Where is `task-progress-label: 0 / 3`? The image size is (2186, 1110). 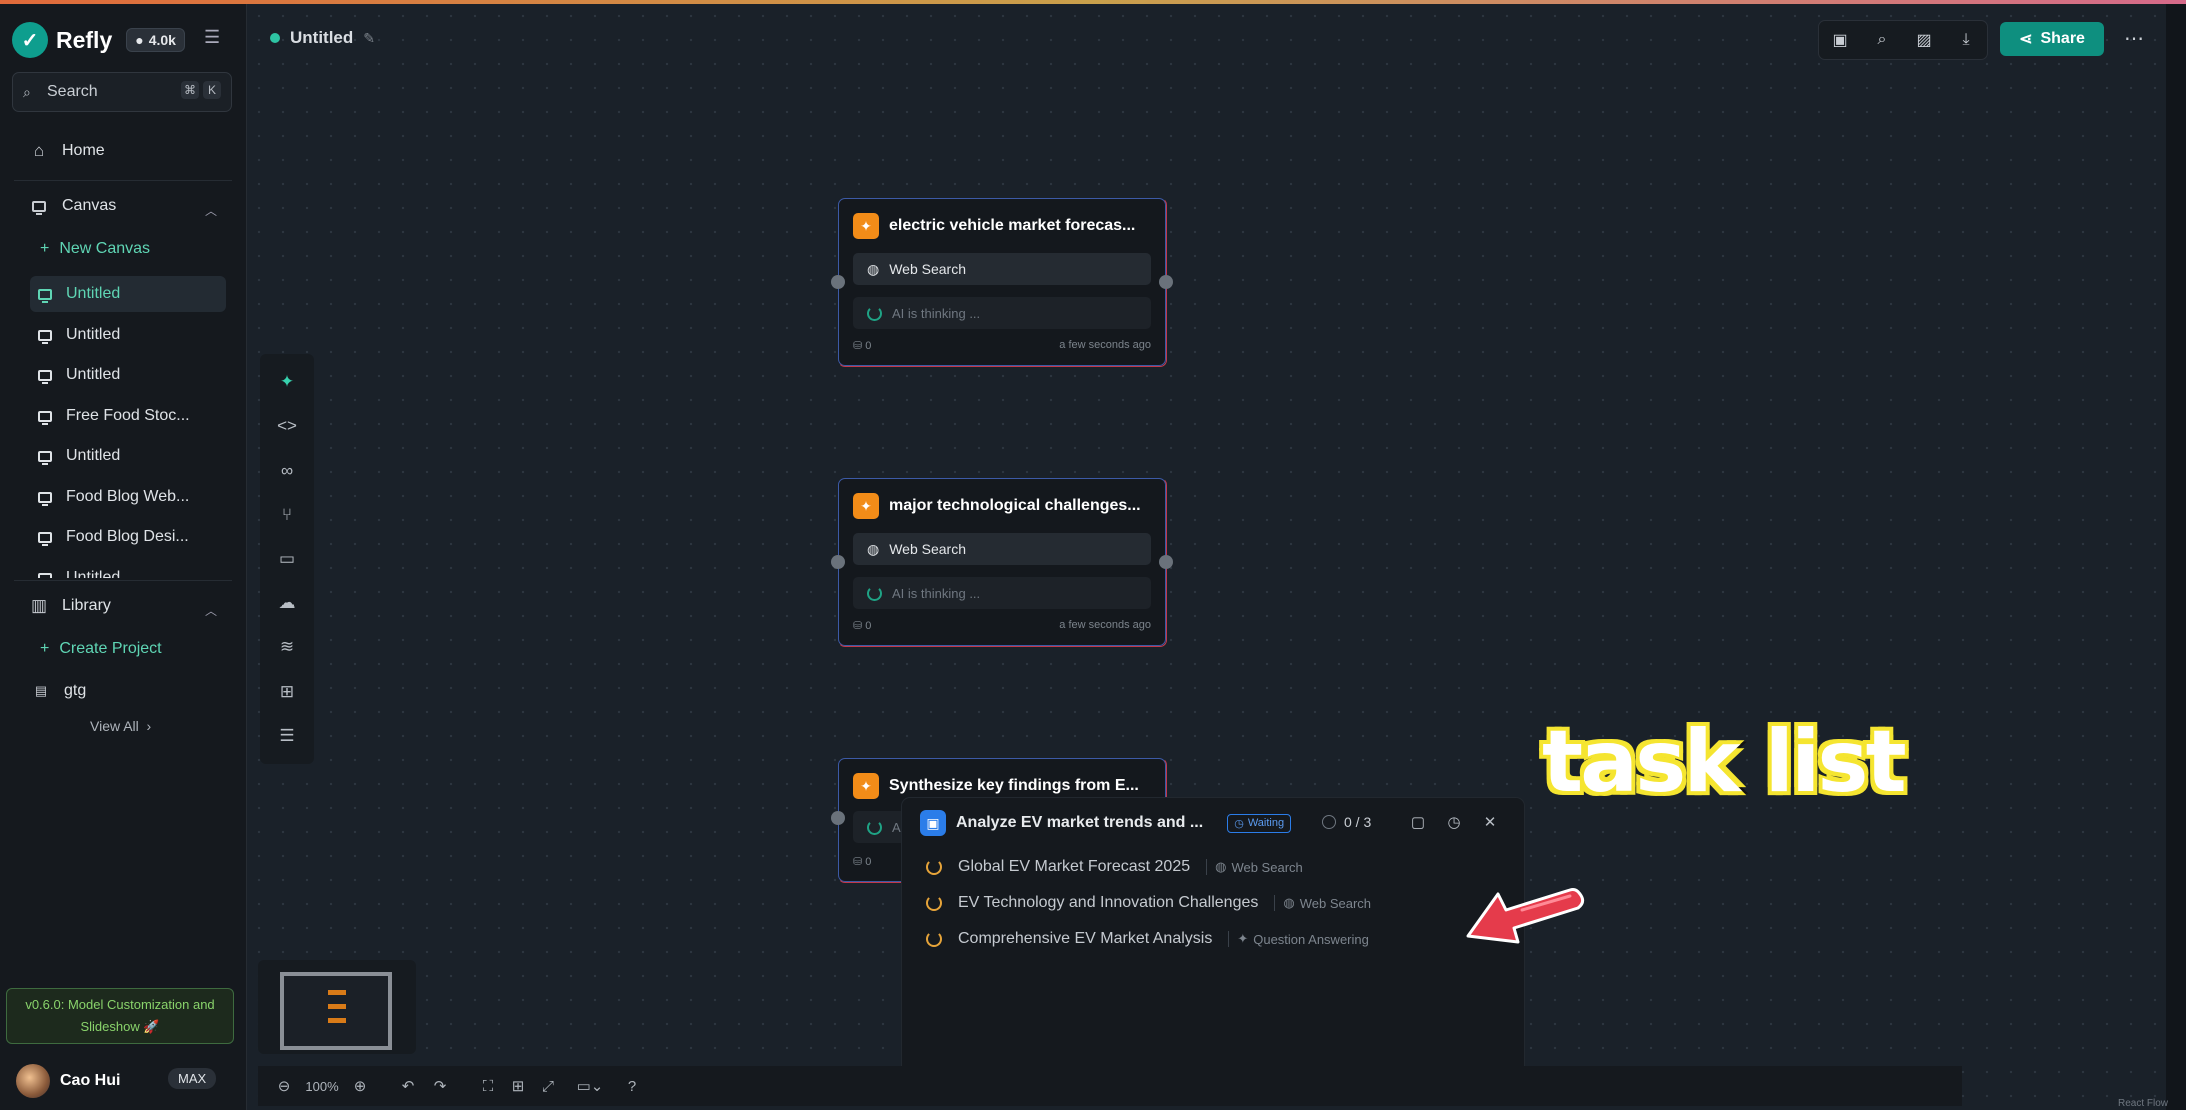
task-progress-label: 0 / 3 is located at coordinates (1358, 822).